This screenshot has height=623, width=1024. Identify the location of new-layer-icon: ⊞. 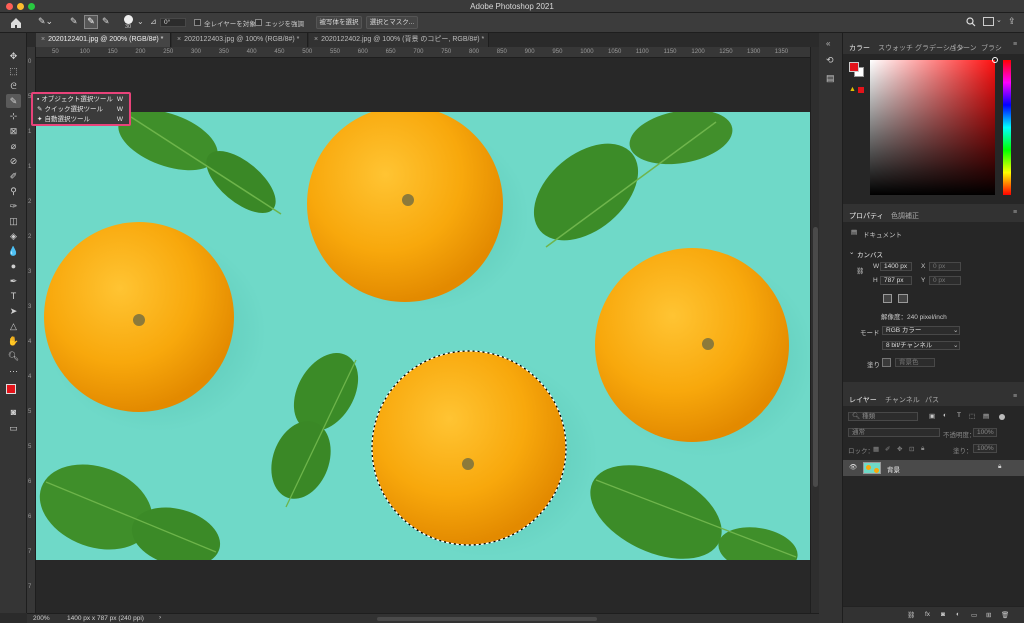
(988, 615).